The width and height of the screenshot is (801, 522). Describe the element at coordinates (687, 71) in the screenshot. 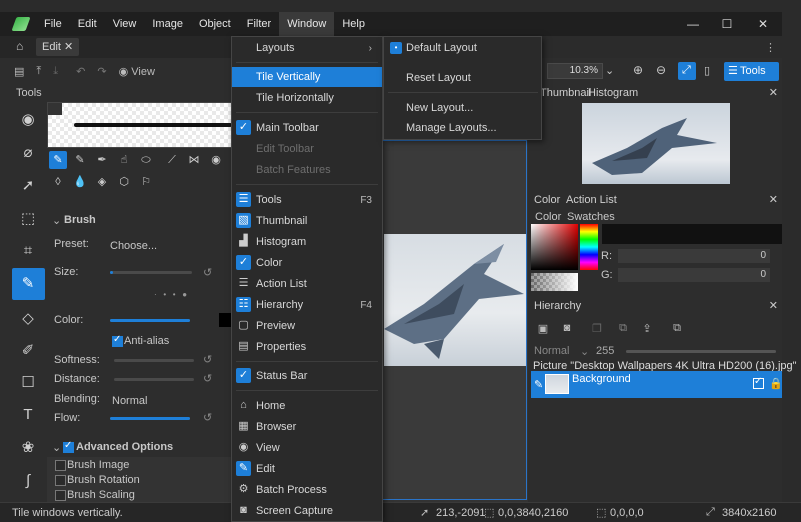

I see `fit-window-button: ⤢` at that location.